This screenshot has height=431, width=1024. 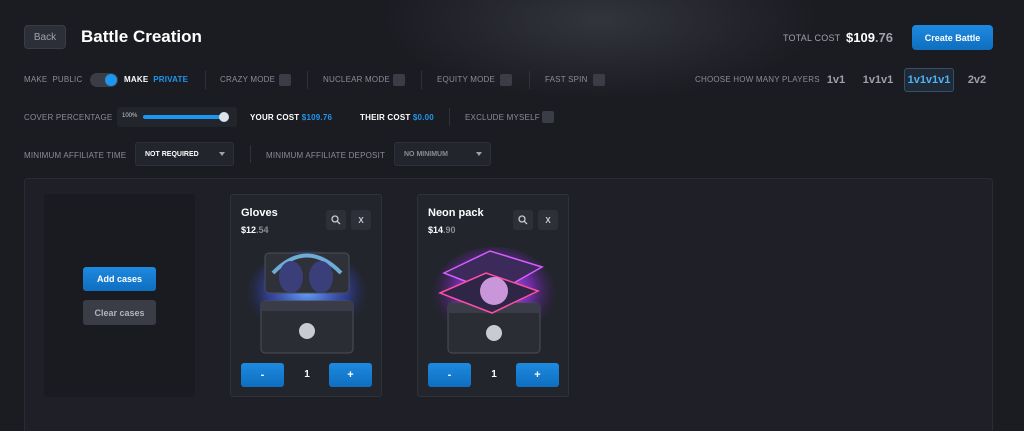 I want to click on crazy-mode-checkbox, so click(x=285, y=80).